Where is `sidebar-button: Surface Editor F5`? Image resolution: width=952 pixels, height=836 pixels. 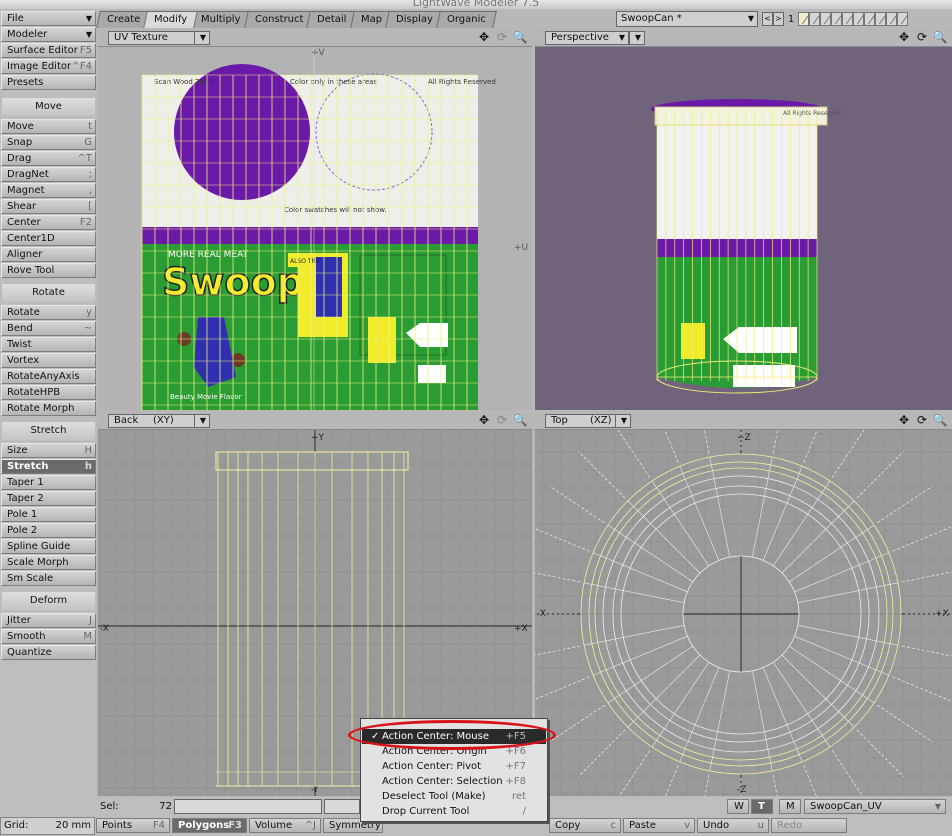 sidebar-button: Surface Editor F5 is located at coordinates (48, 50).